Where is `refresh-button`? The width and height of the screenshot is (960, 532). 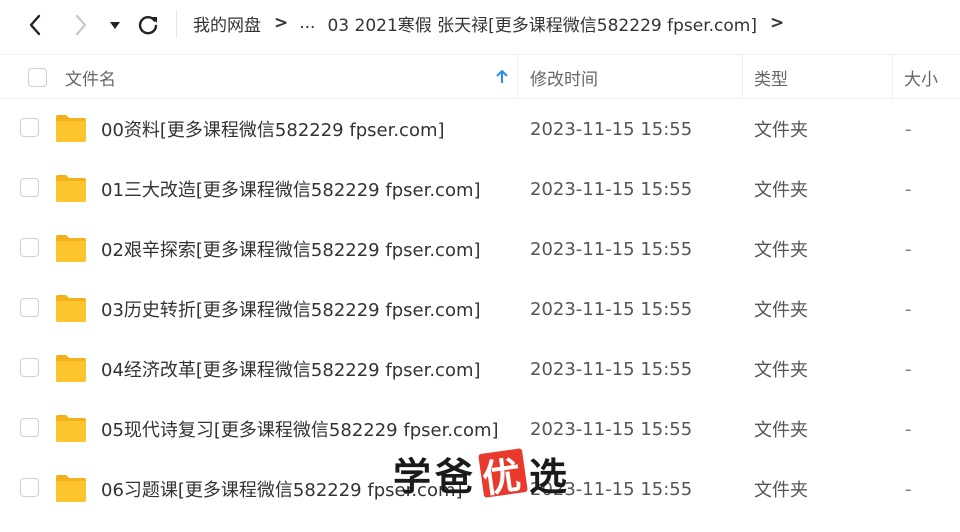
refresh-button is located at coordinates (148, 25).